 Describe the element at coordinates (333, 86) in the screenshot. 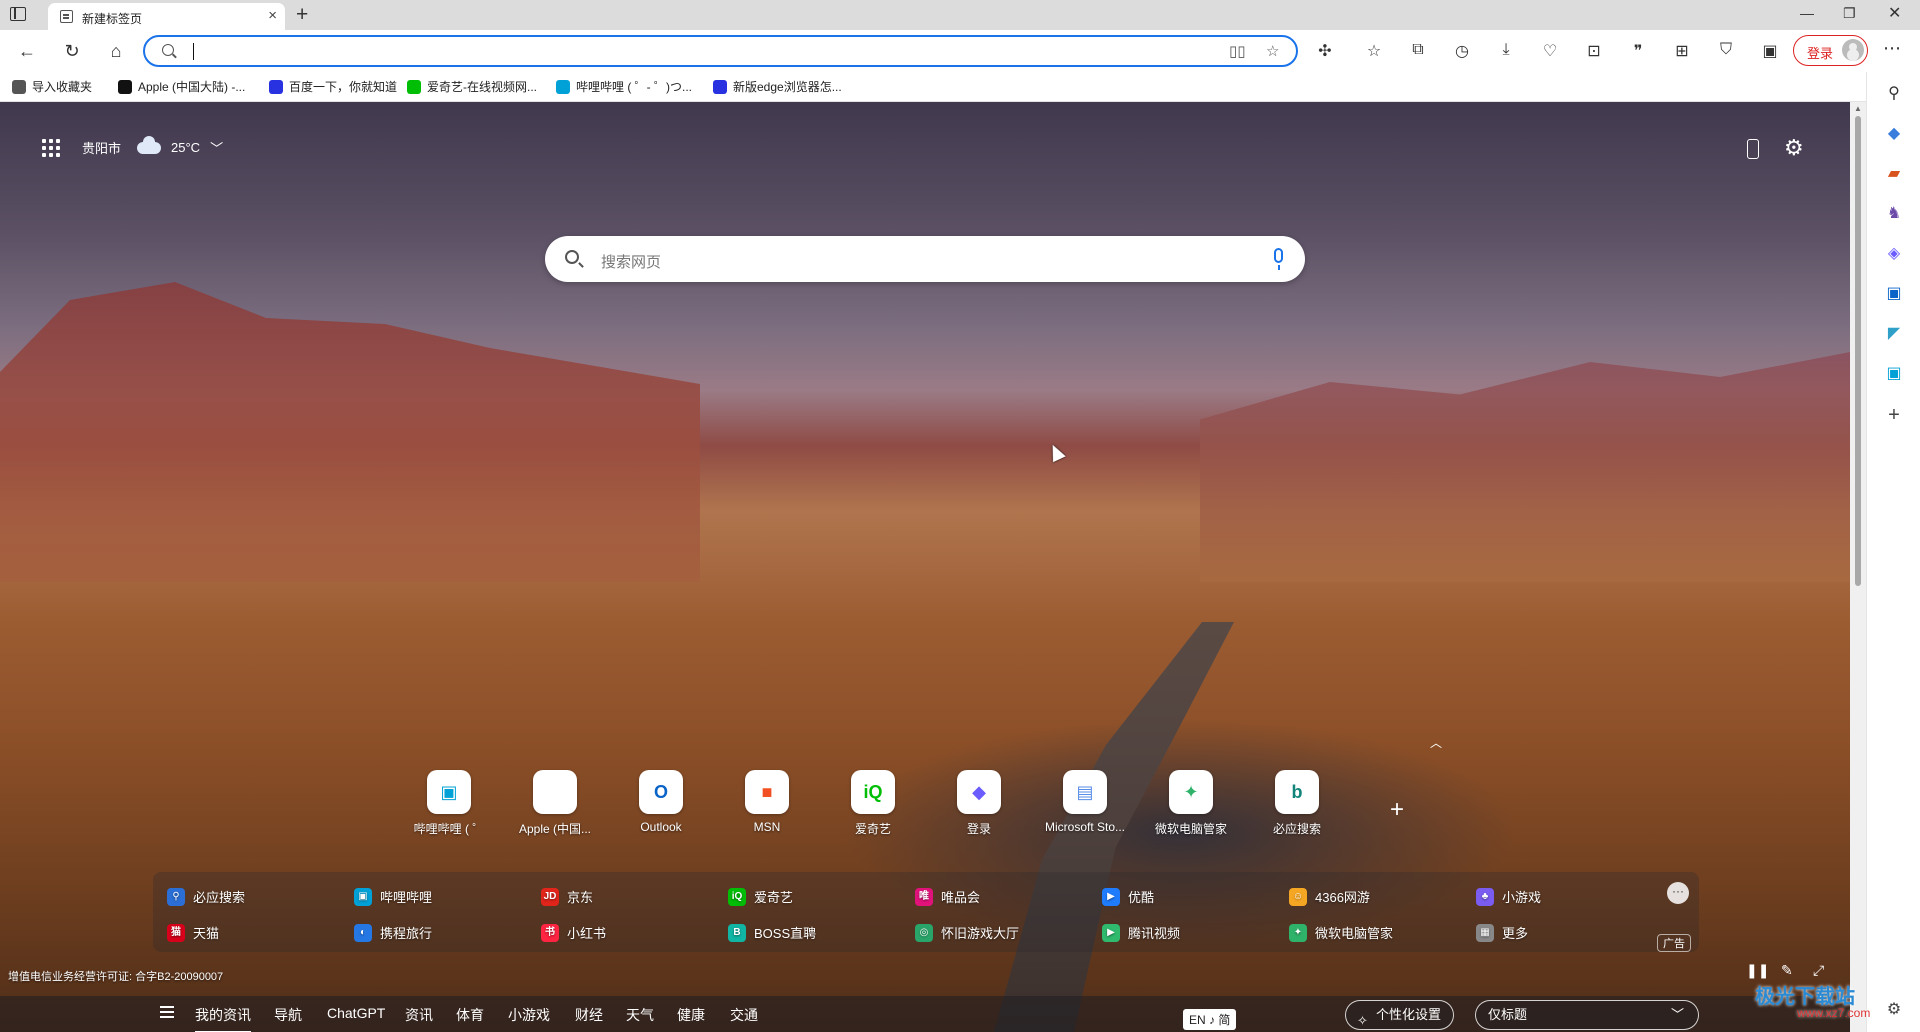

I see `bookmark-item: 百度一下，你就知道` at that location.